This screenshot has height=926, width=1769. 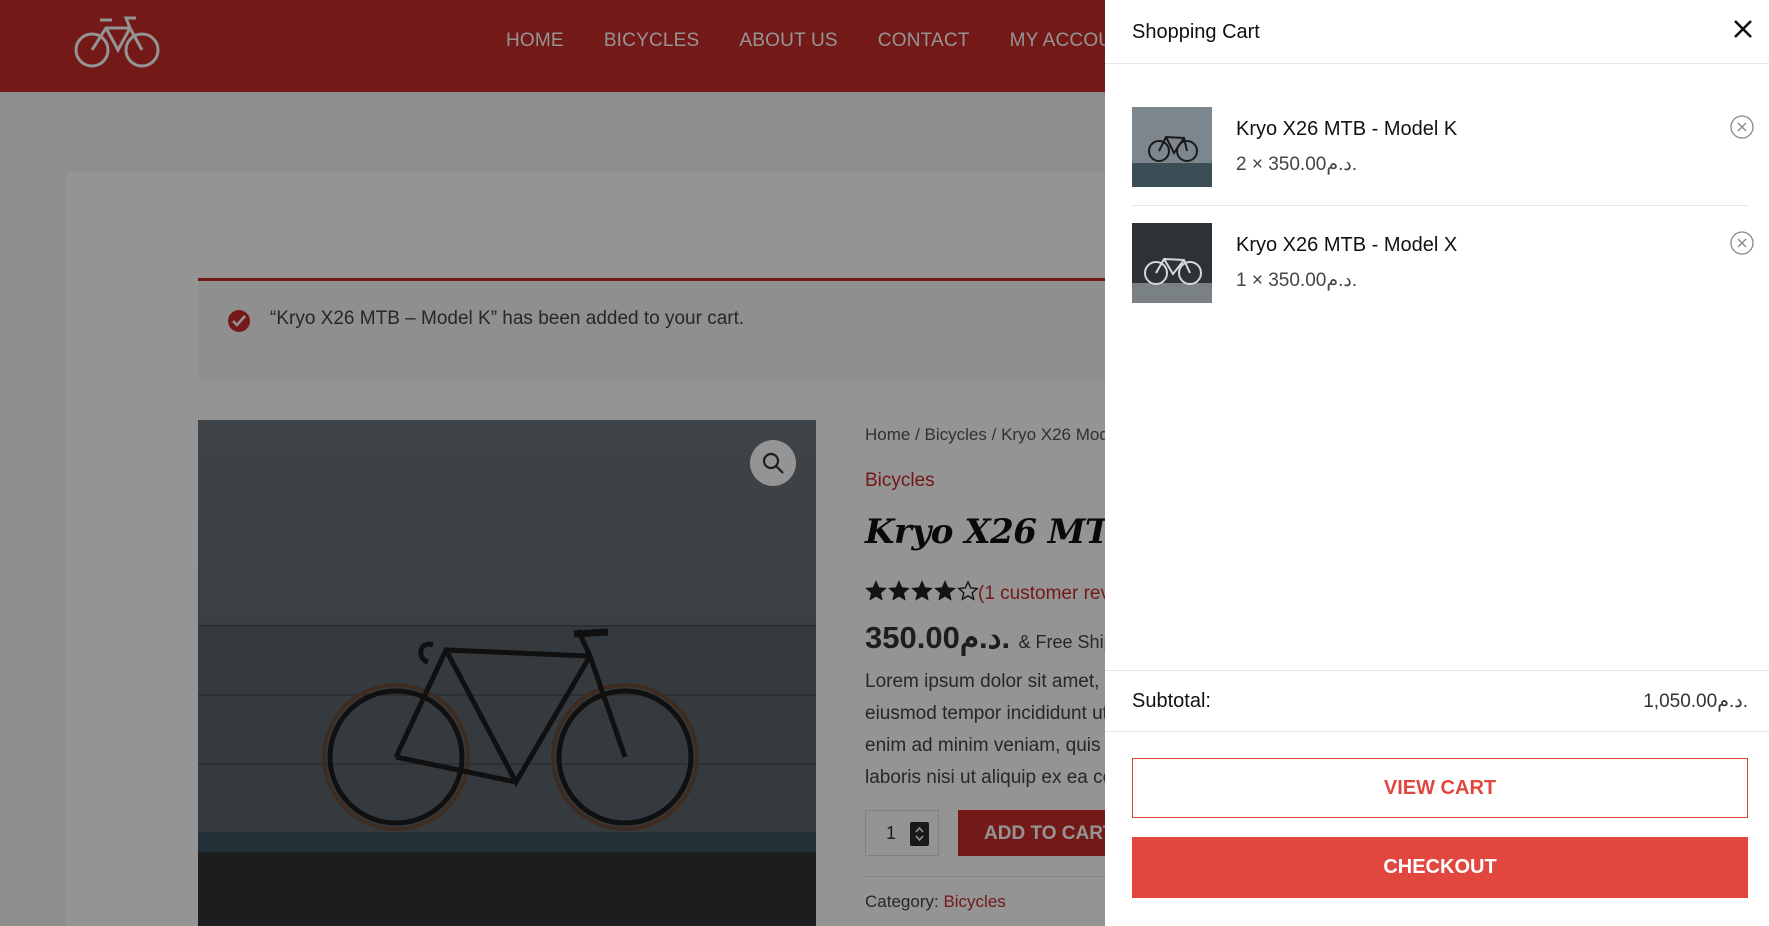 I want to click on cart-item: Kryo X26 MTB - Model X 1 × 350.00د.م., so click(x=1443, y=264).